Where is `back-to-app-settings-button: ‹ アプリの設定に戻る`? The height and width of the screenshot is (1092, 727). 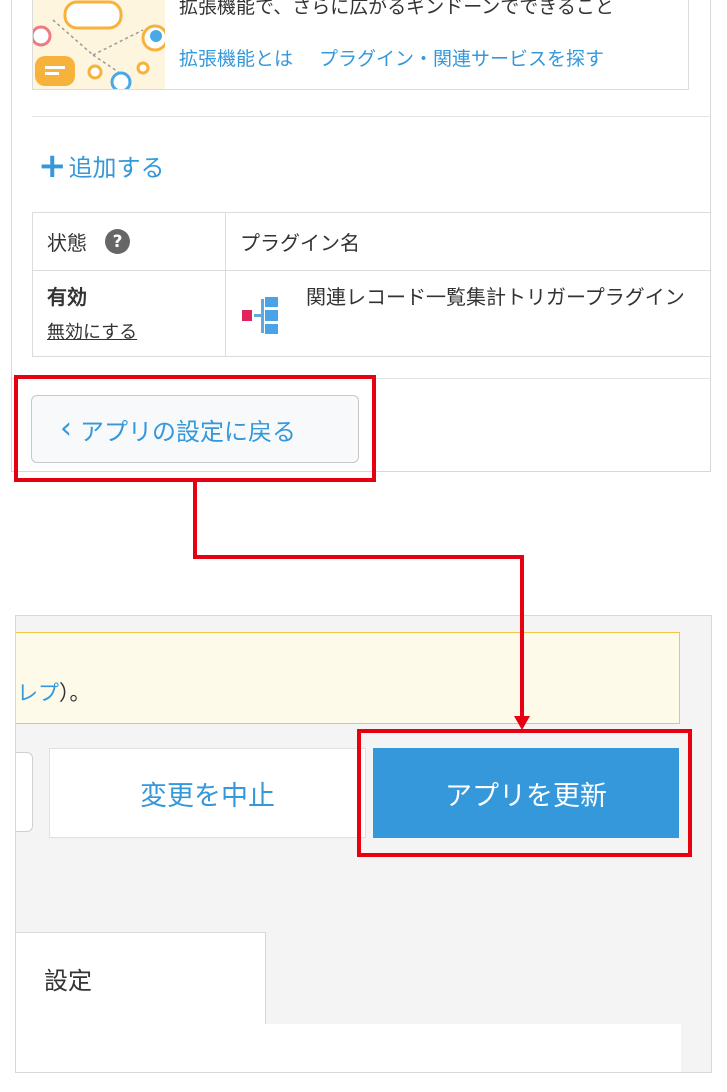 back-to-app-settings-button: ‹ アプリの設定に戻る is located at coordinates (195, 429).